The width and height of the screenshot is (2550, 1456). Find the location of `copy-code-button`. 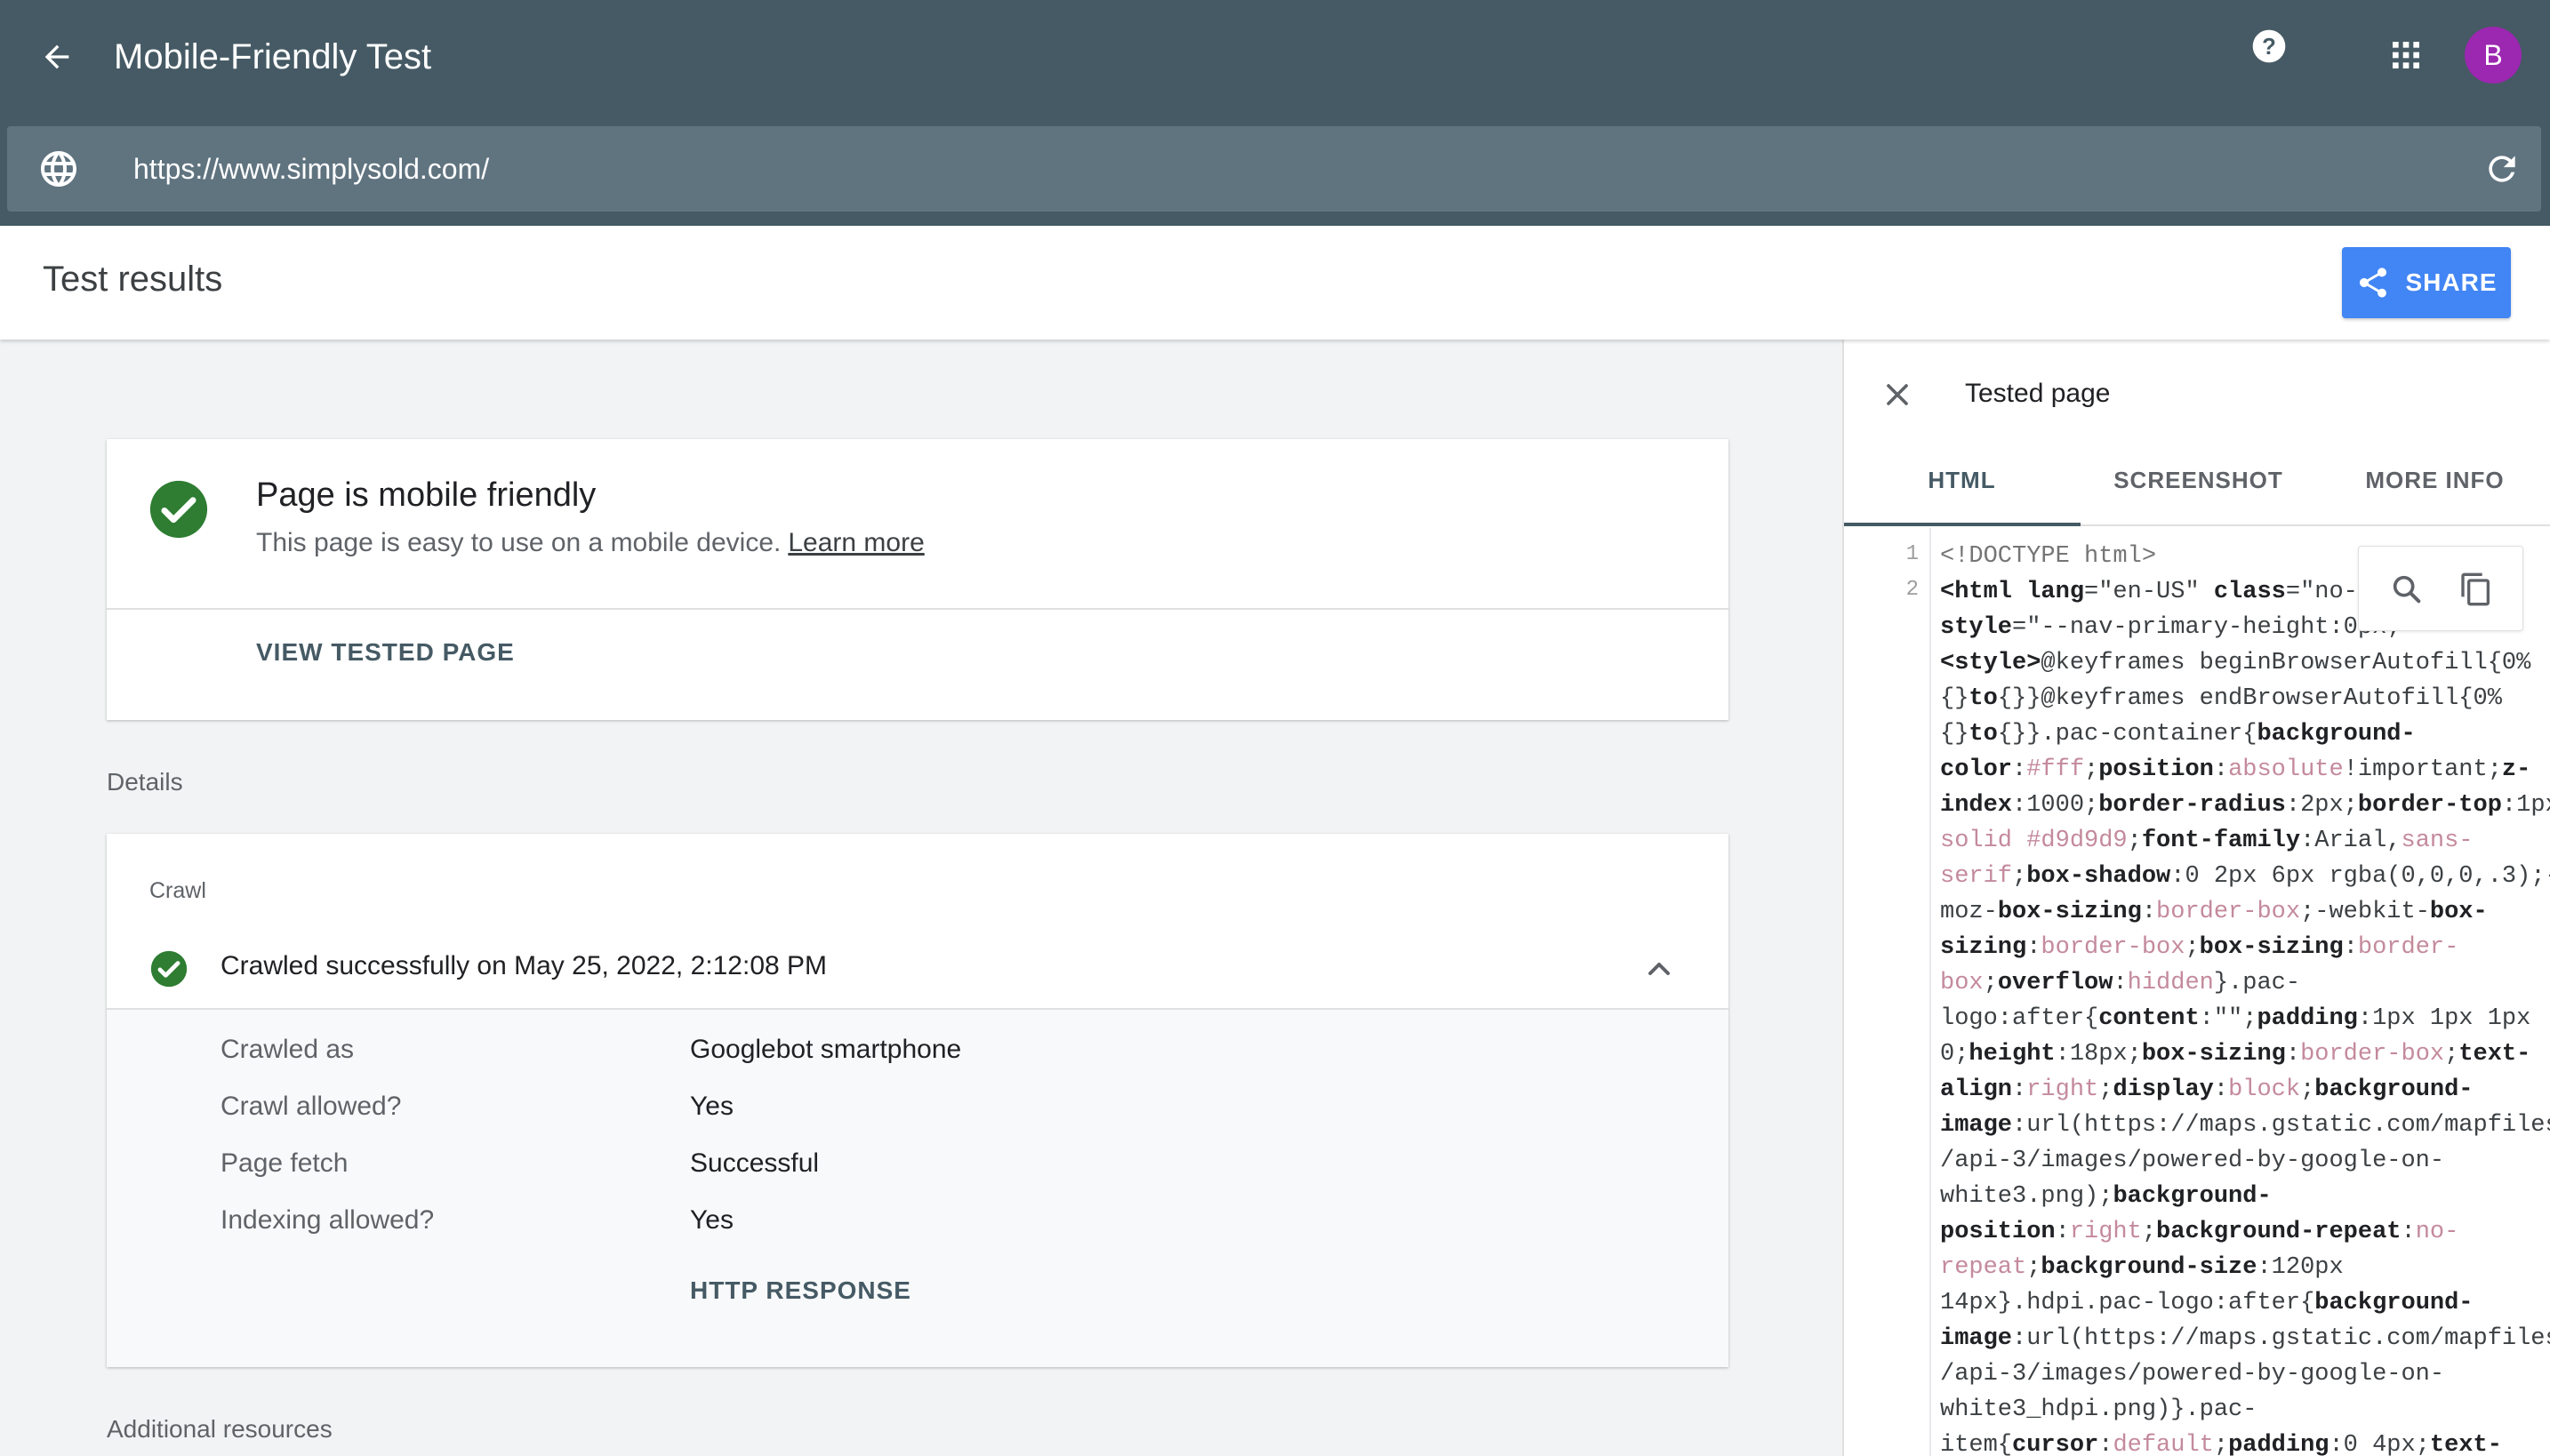

copy-code-button is located at coordinates (2476, 589).